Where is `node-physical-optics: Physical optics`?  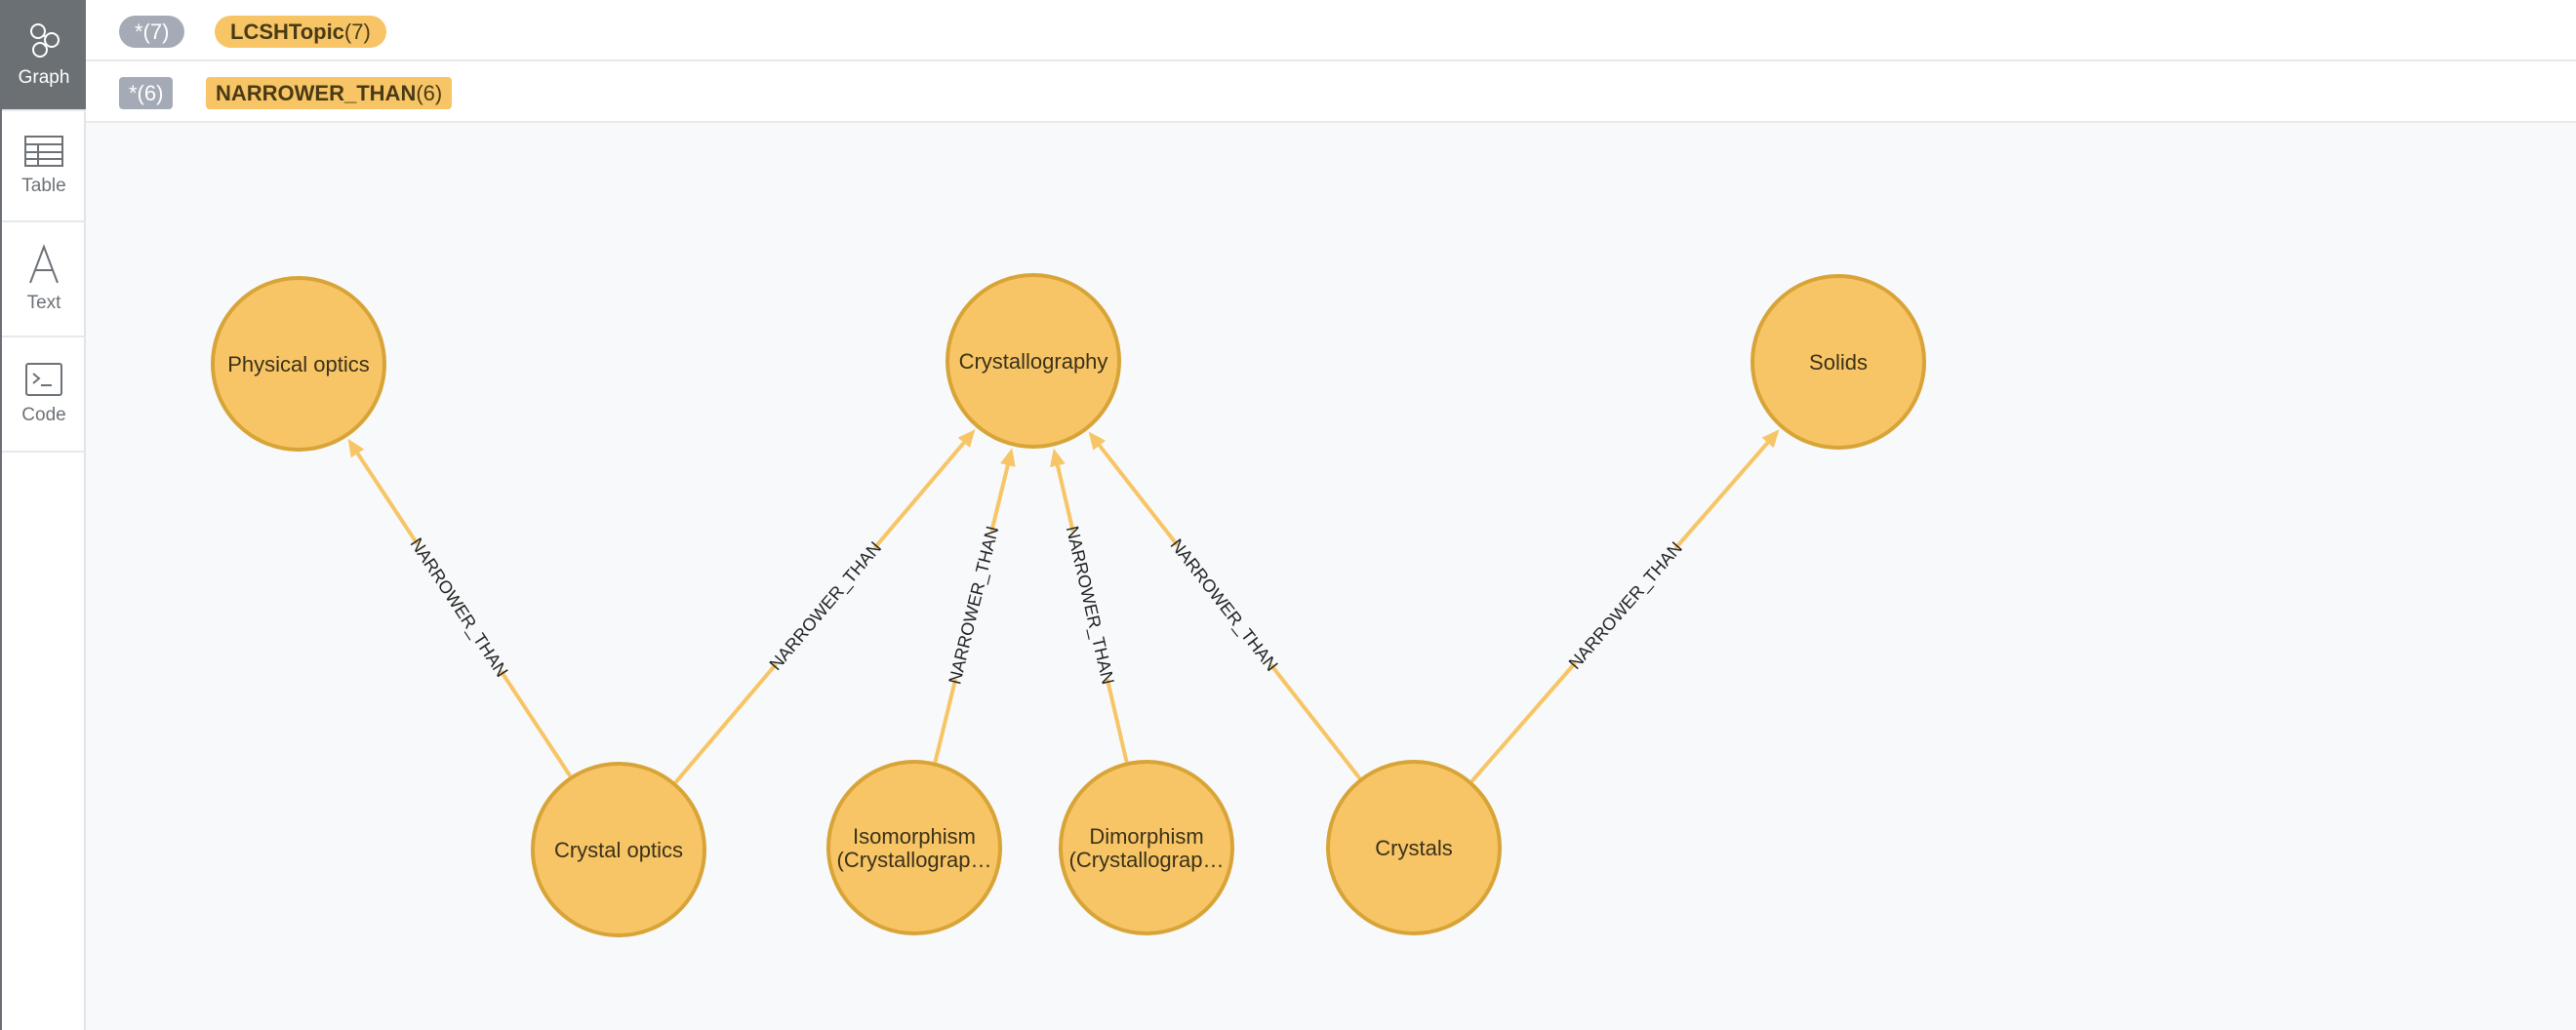
node-physical-optics: Physical optics is located at coordinates (298, 364).